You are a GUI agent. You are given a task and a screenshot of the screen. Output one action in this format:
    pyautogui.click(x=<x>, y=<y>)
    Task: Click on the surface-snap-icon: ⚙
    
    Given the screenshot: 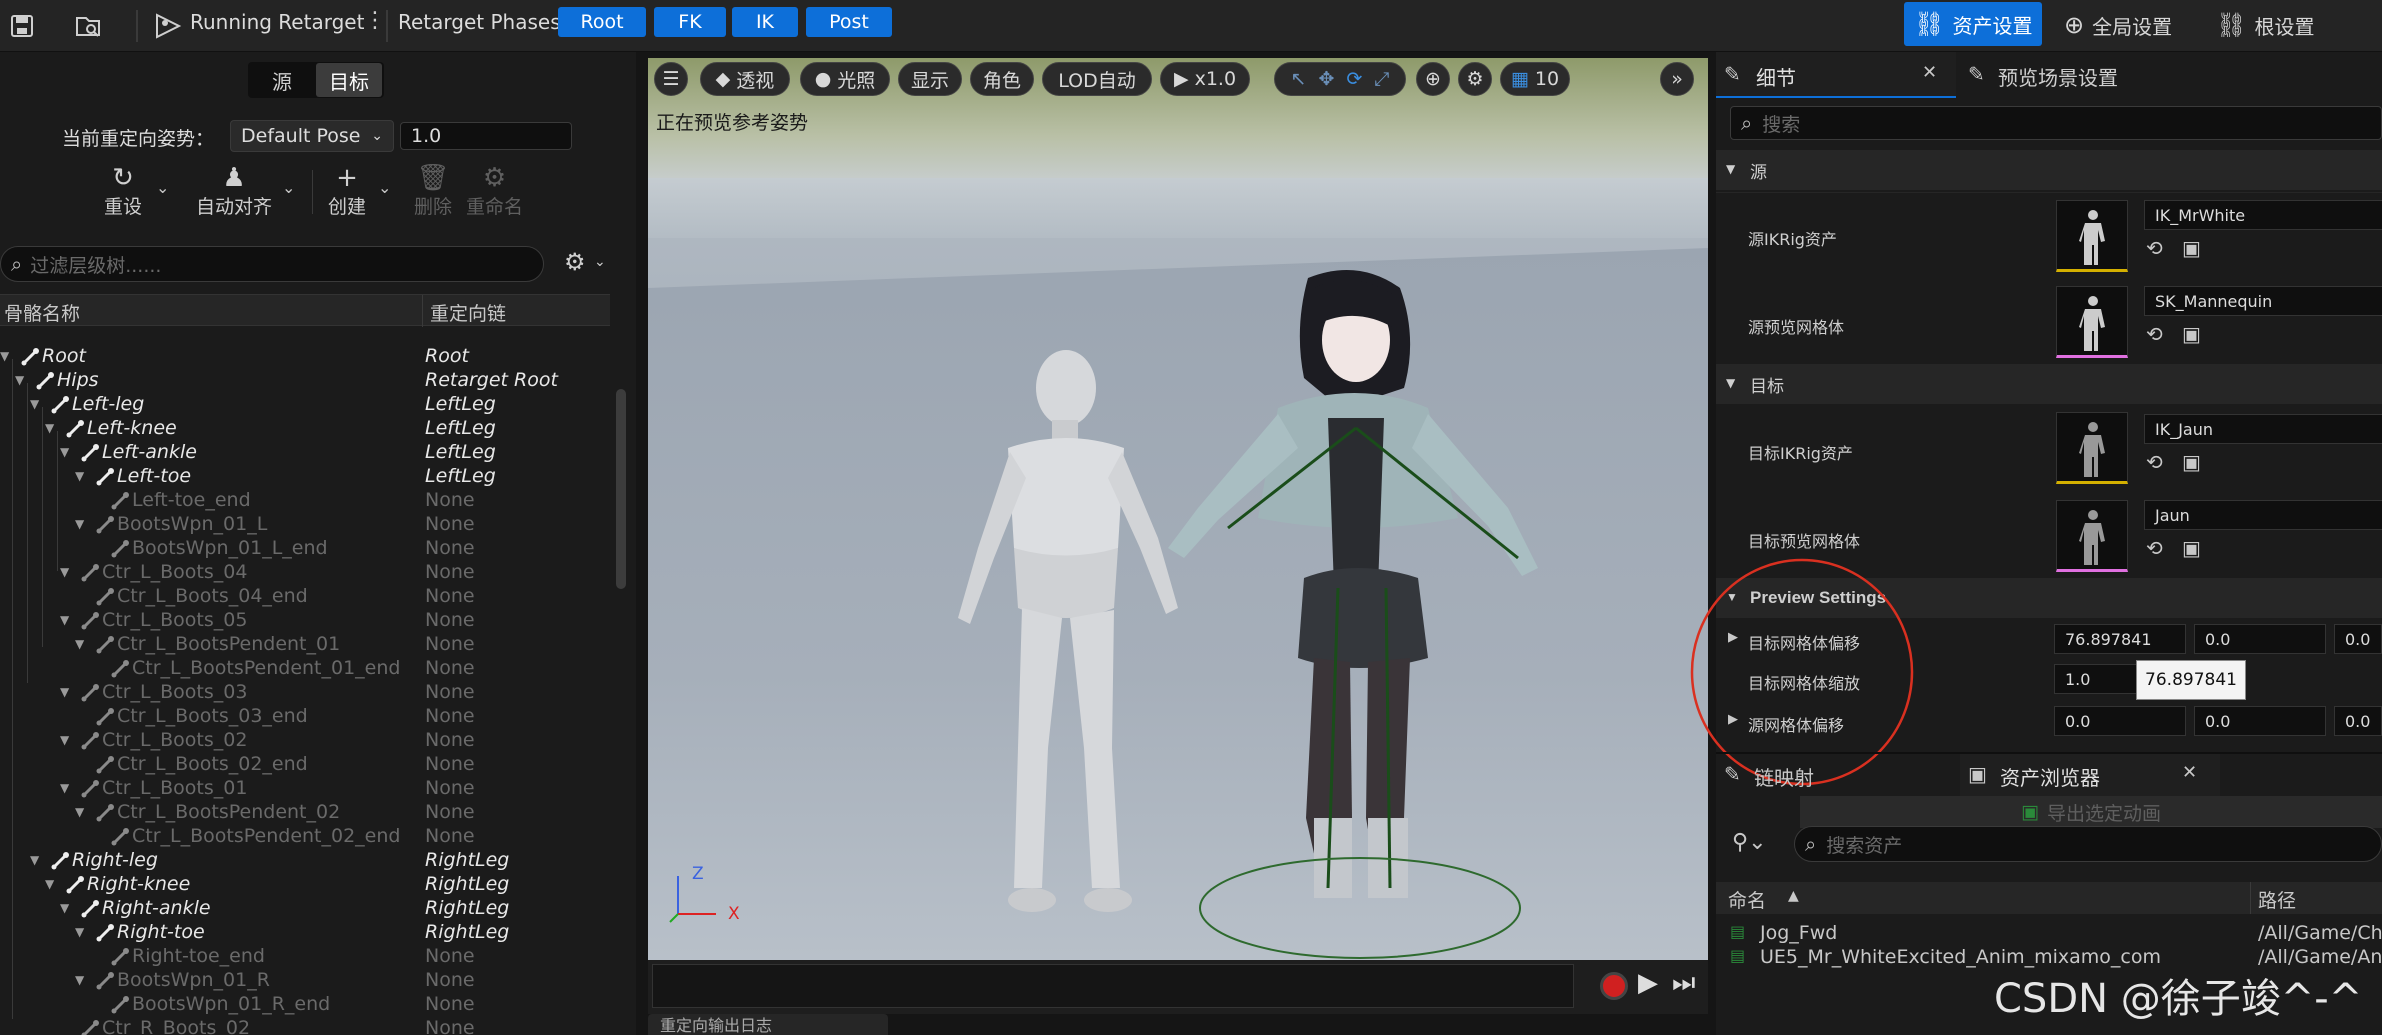 What is the action you would take?
    pyautogui.click(x=1475, y=79)
    